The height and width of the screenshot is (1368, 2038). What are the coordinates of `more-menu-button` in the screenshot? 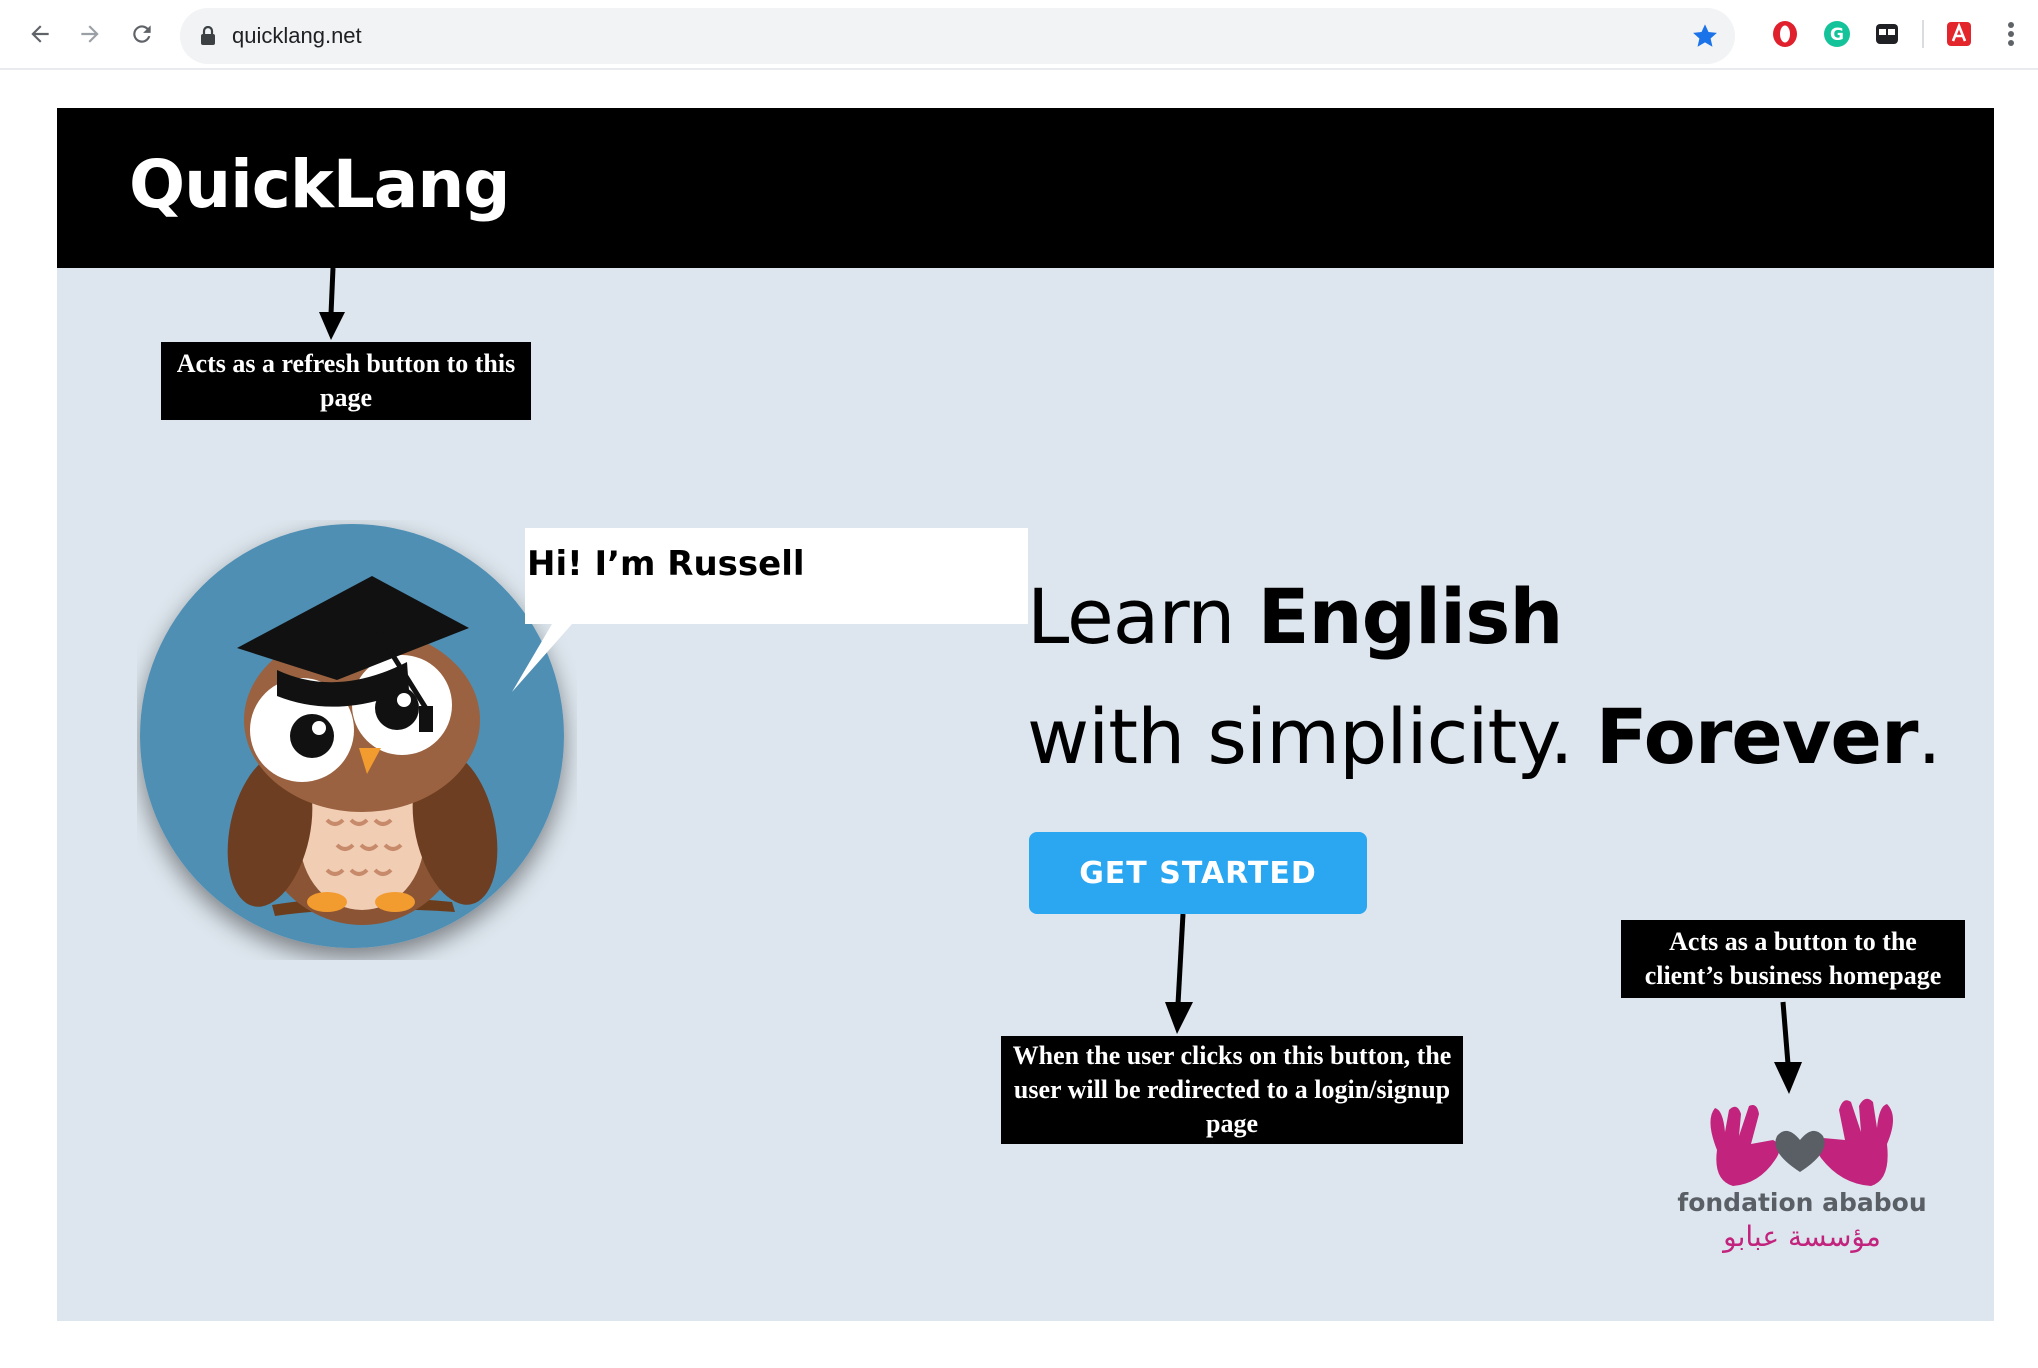 It's located at (2011, 34).